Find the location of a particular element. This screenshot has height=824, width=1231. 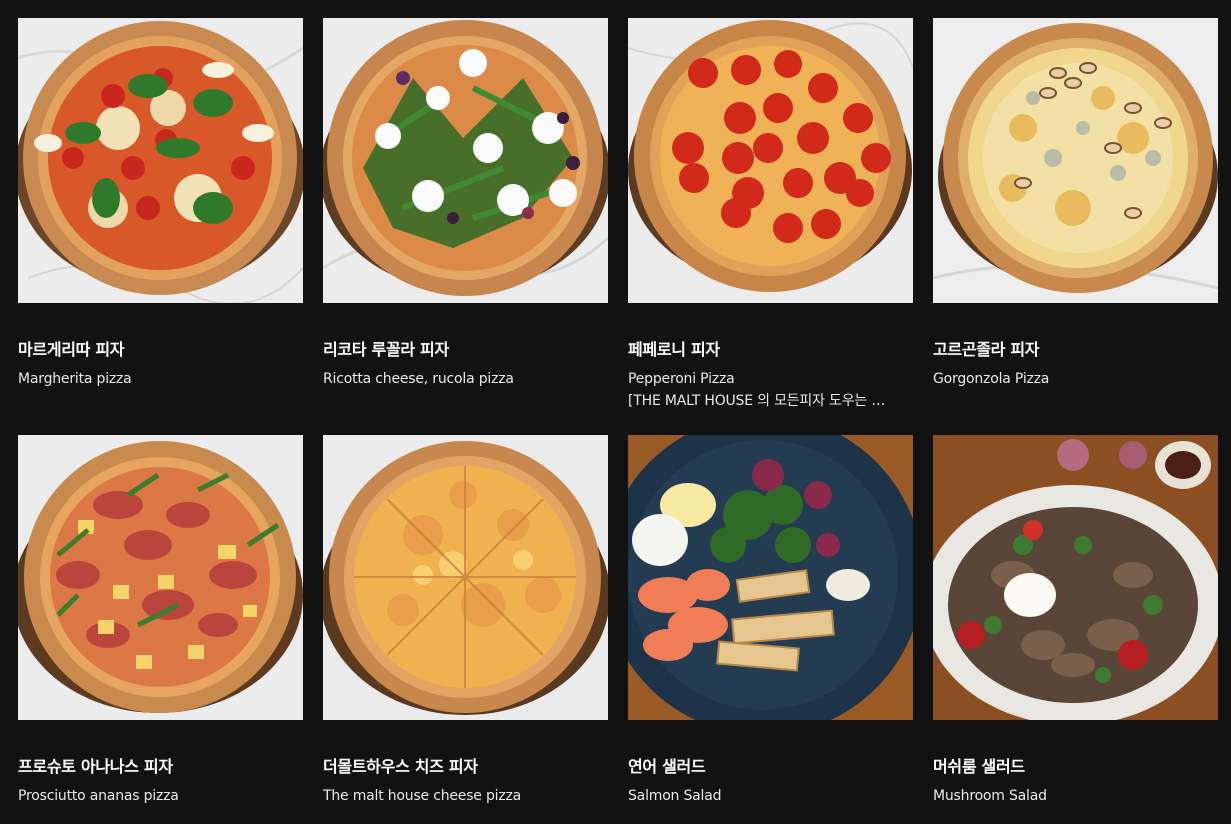

menu-item-card: 더몰트하우스 치즈 피자 The malt house cheese pizza is located at coordinates (465, 620).